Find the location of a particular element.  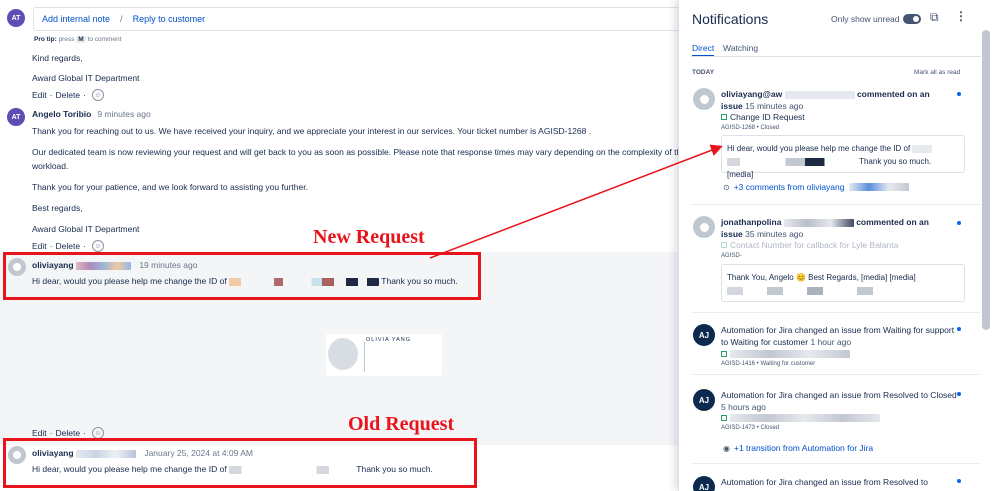

comment-composer: Add internal note / Reply to customer is located at coordinates (358, 19).